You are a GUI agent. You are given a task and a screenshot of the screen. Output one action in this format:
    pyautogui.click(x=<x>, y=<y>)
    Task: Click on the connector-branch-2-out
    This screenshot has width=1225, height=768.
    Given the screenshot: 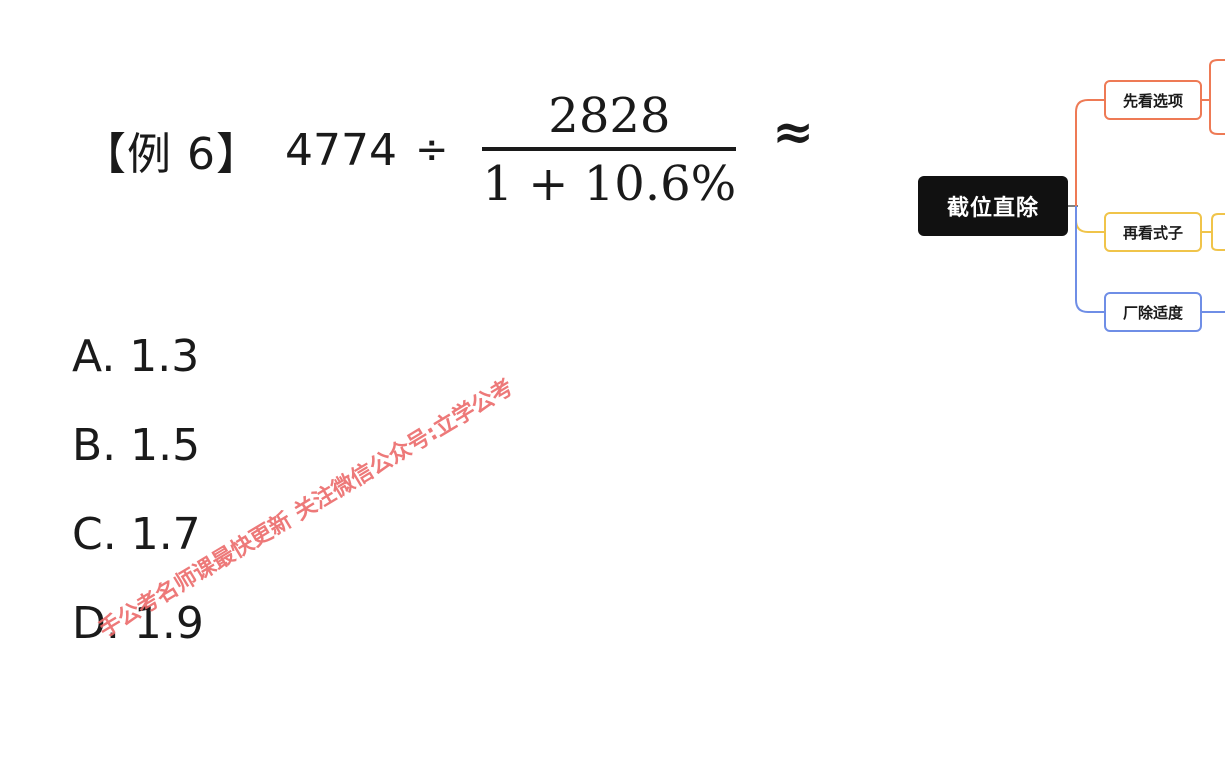 What is the action you would take?
    pyautogui.click(x=1213, y=232)
    